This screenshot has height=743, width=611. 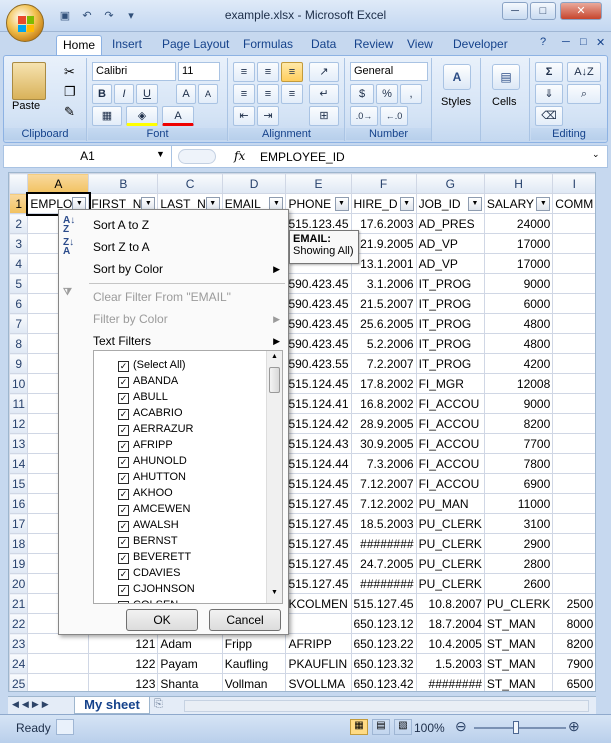 I want to click on scroll-thumb, so click(x=274, y=380).